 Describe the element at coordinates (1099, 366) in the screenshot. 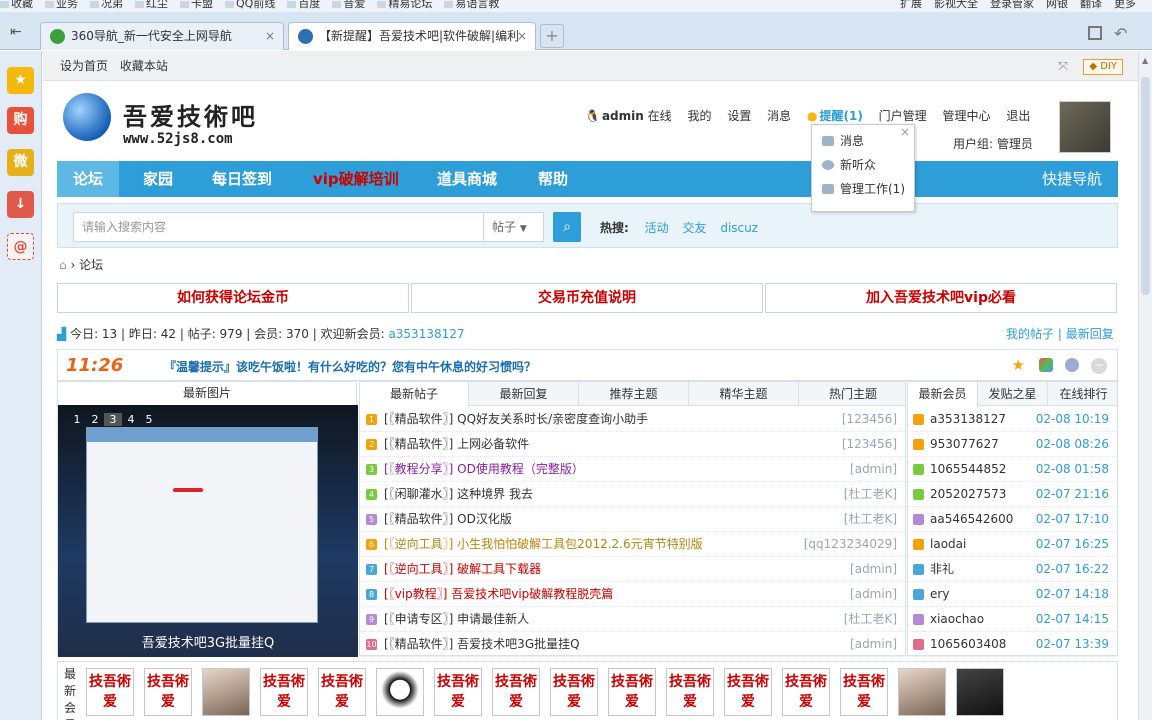

I see `minus-icon: −` at that location.